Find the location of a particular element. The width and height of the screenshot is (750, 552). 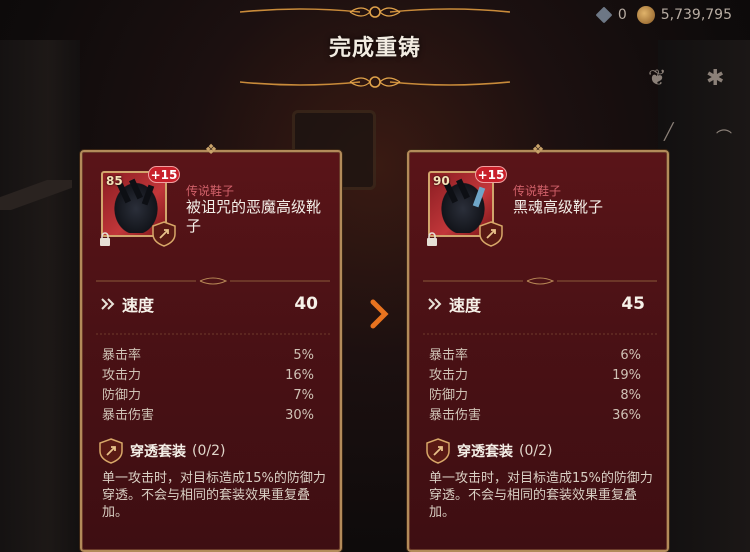

sub-stat-row: 暴击伤害 36% is located at coordinates (535, 415).